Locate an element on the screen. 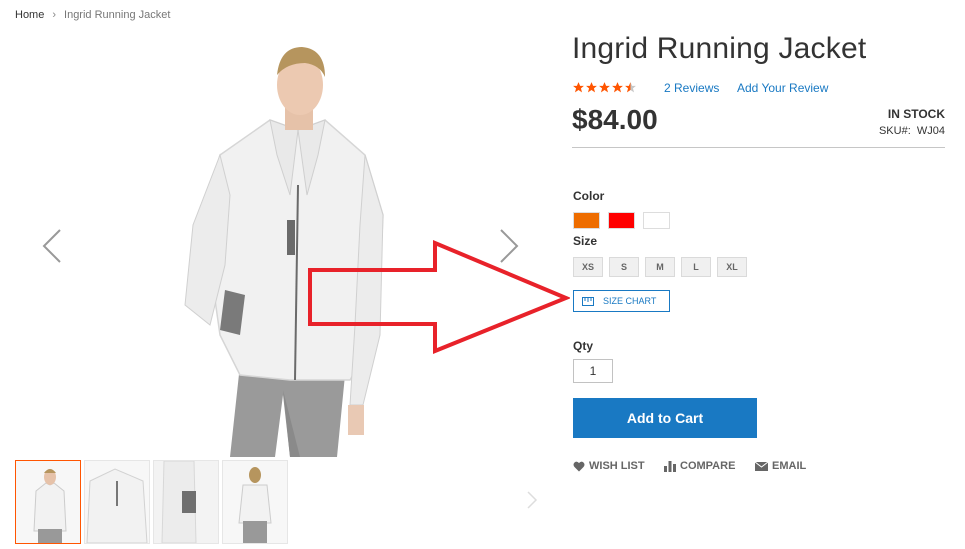 The image size is (965, 549). color-swatch-red is located at coordinates (621, 220).